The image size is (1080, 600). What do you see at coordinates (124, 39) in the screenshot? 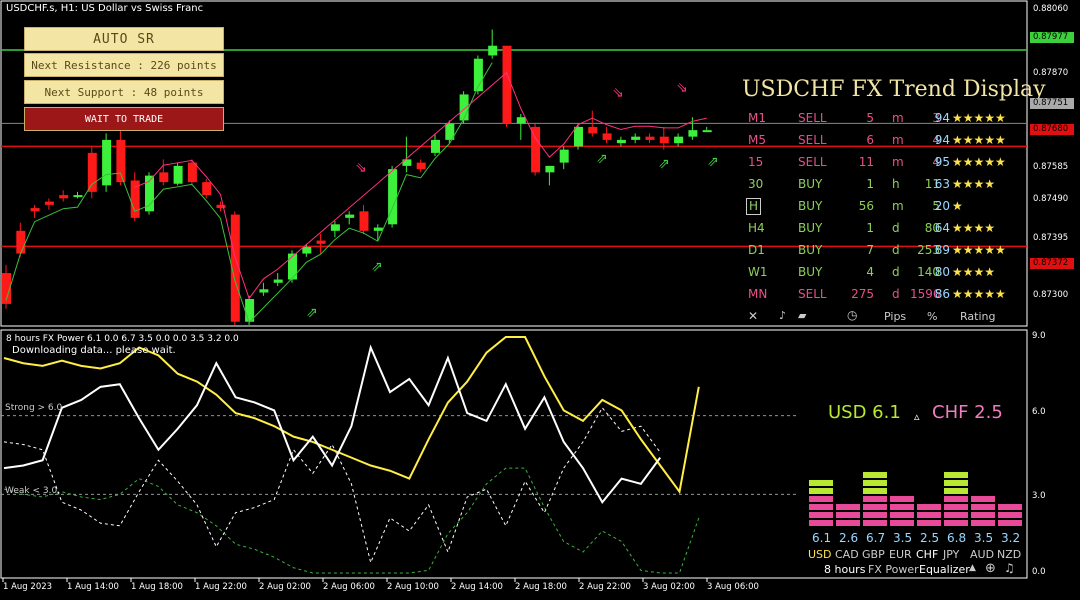
I see `auto-sr-button: AUTO SR` at bounding box center [124, 39].